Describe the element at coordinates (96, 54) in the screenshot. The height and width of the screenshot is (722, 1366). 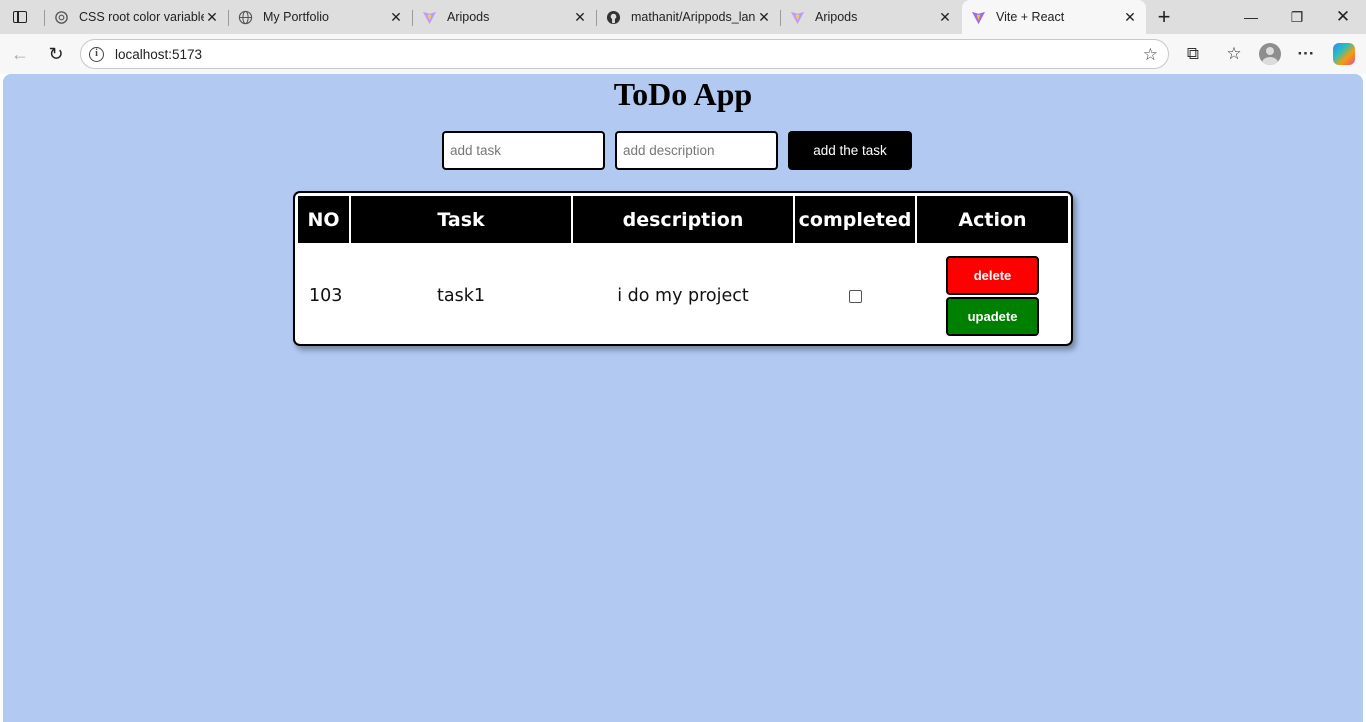
I see `site-info-icon: i` at that location.